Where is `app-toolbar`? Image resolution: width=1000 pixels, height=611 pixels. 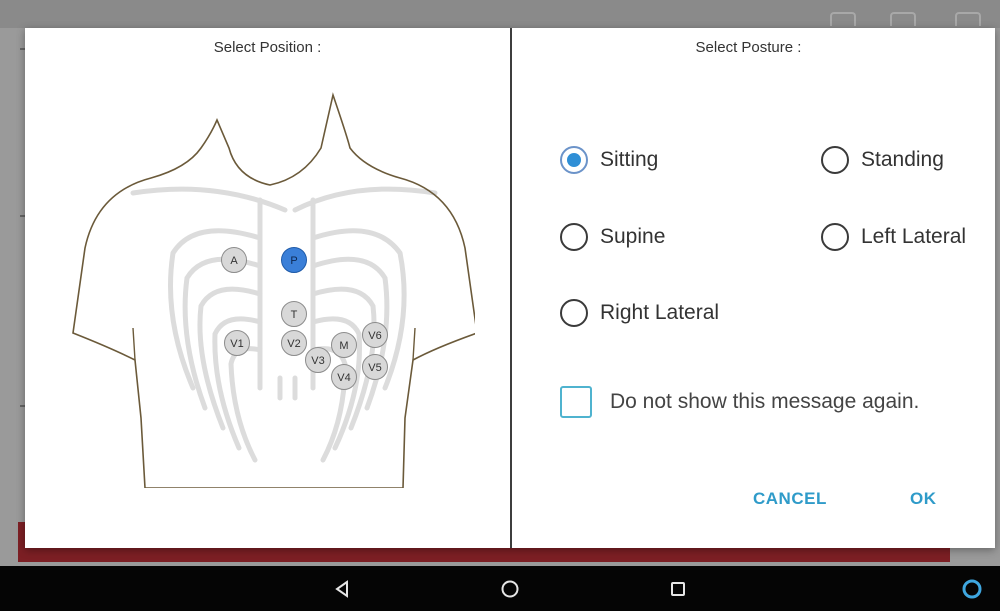
app-toolbar is located at coordinates (500, 14).